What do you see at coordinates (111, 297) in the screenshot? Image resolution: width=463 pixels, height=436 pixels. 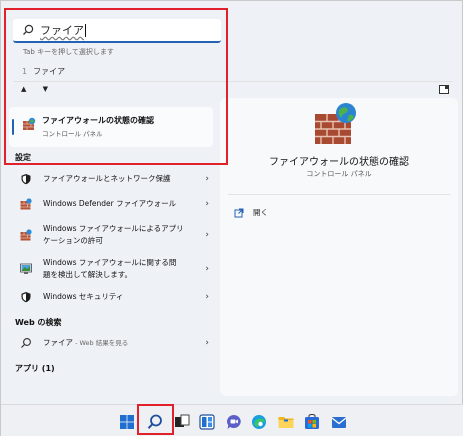 I see `settings-item-windows-security: Windows セキュリティ ›` at bounding box center [111, 297].